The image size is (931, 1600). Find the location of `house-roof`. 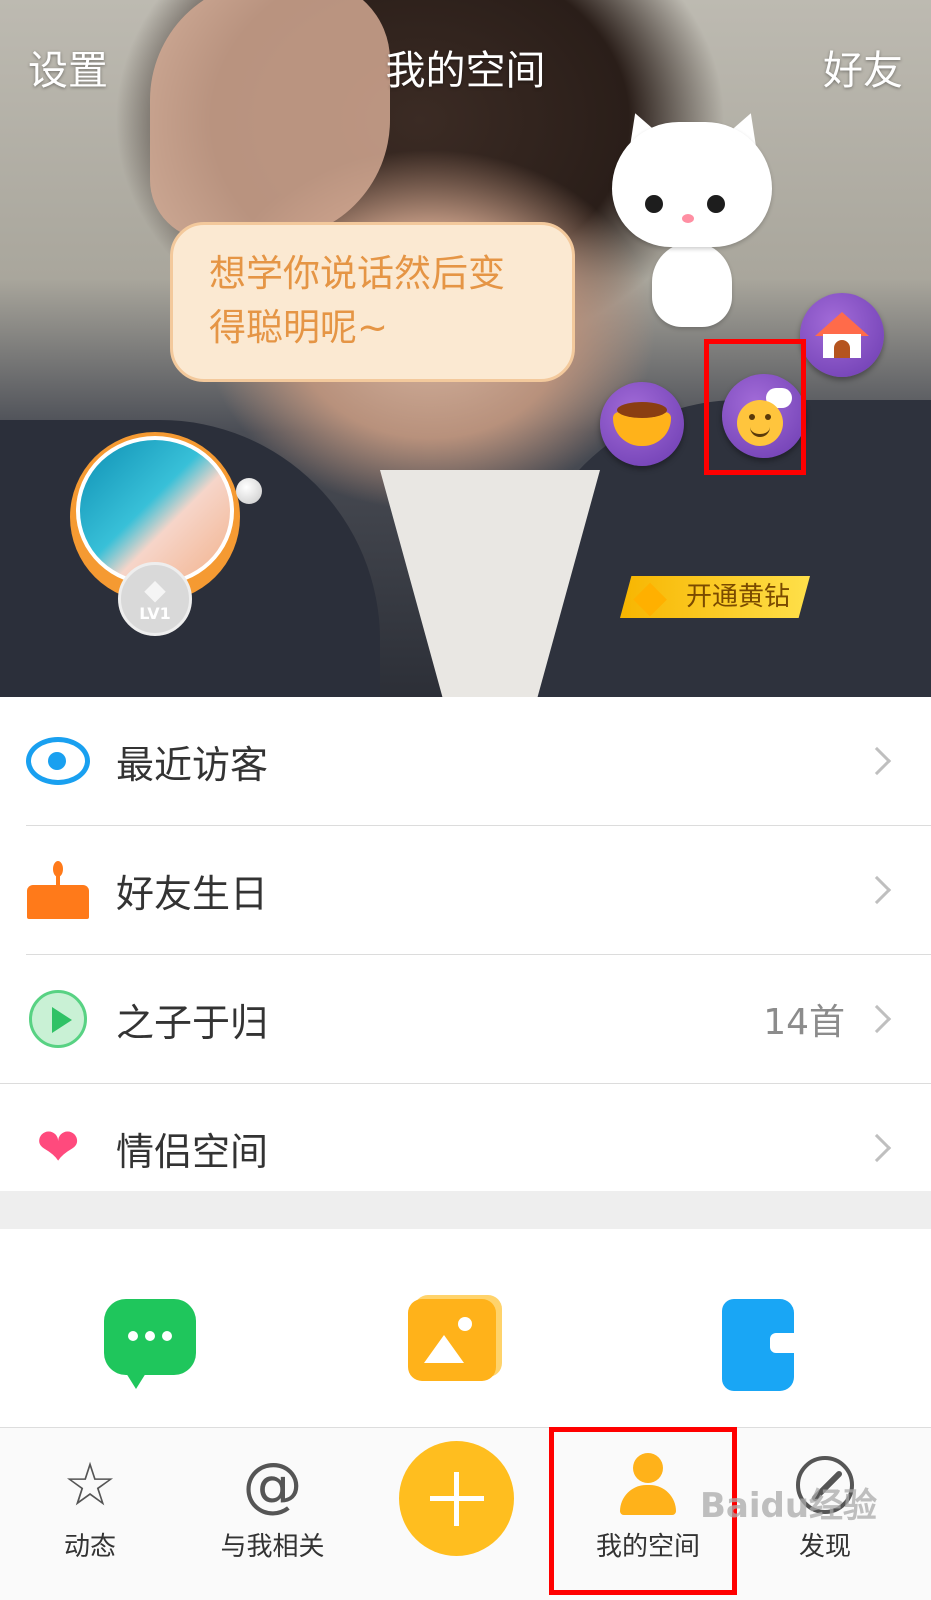

house-roof is located at coordinates (842, 324).